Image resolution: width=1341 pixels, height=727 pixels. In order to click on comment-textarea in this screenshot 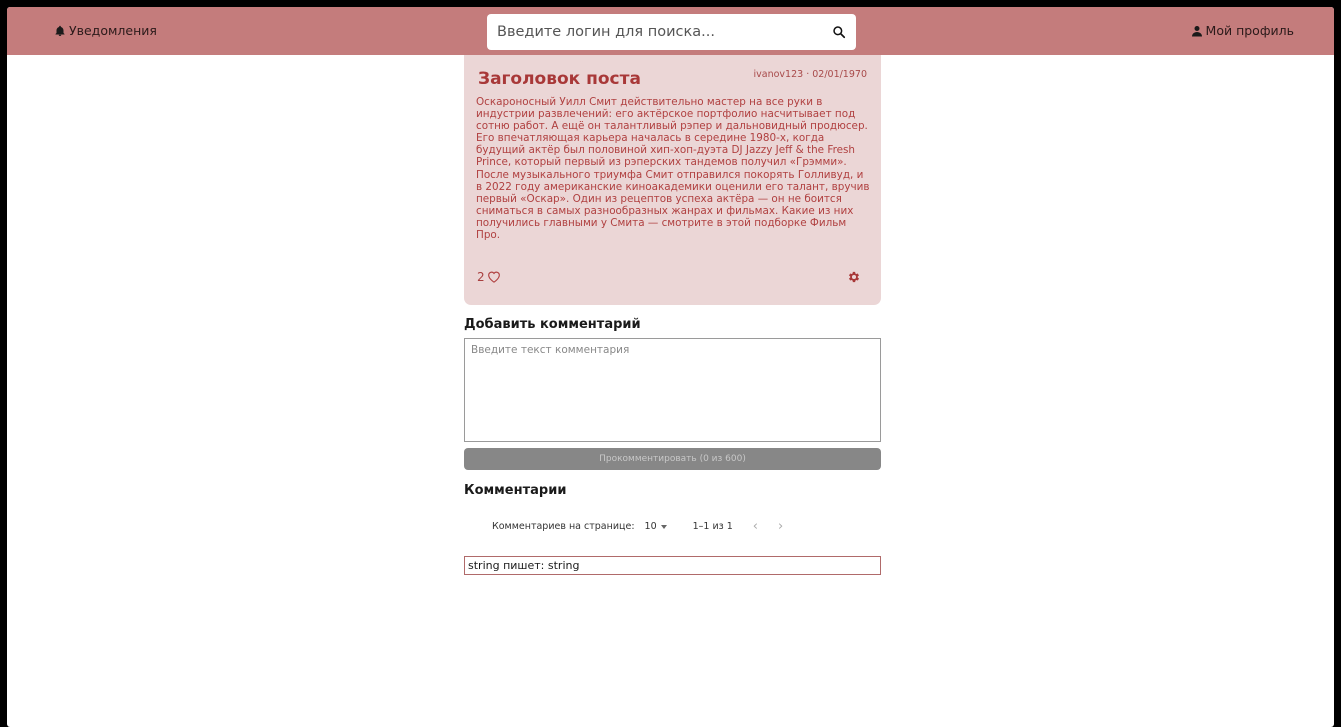, I will do `click(672, 390)`.